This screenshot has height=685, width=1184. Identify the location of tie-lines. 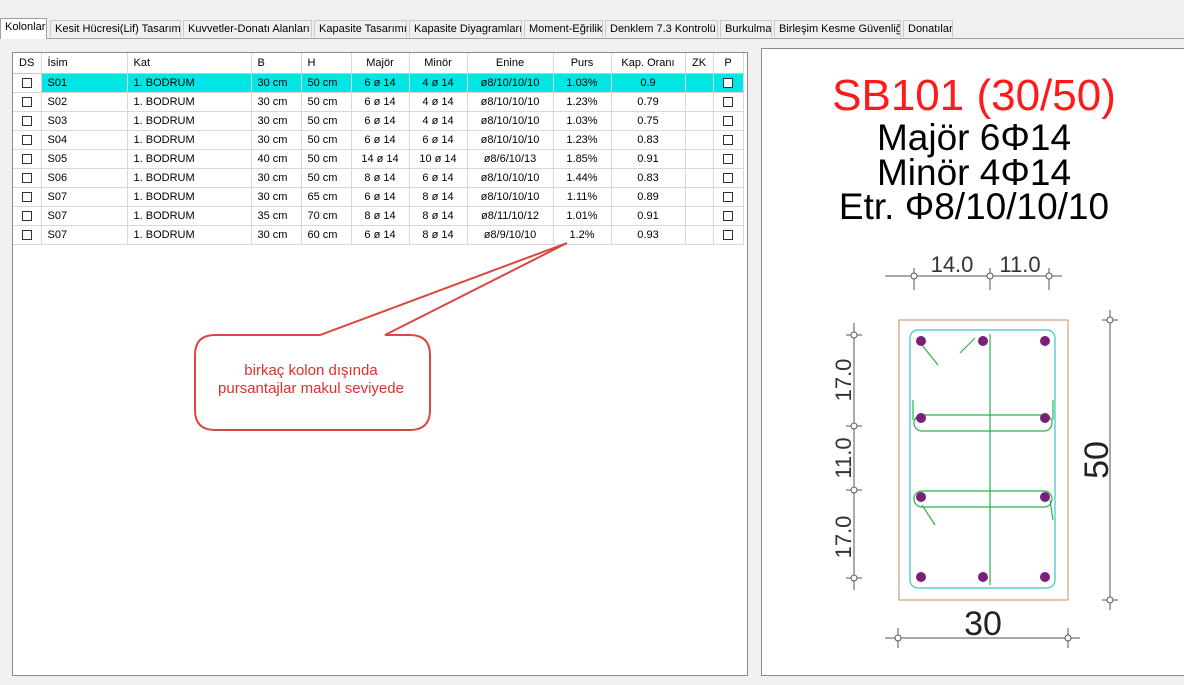
(983, 459).